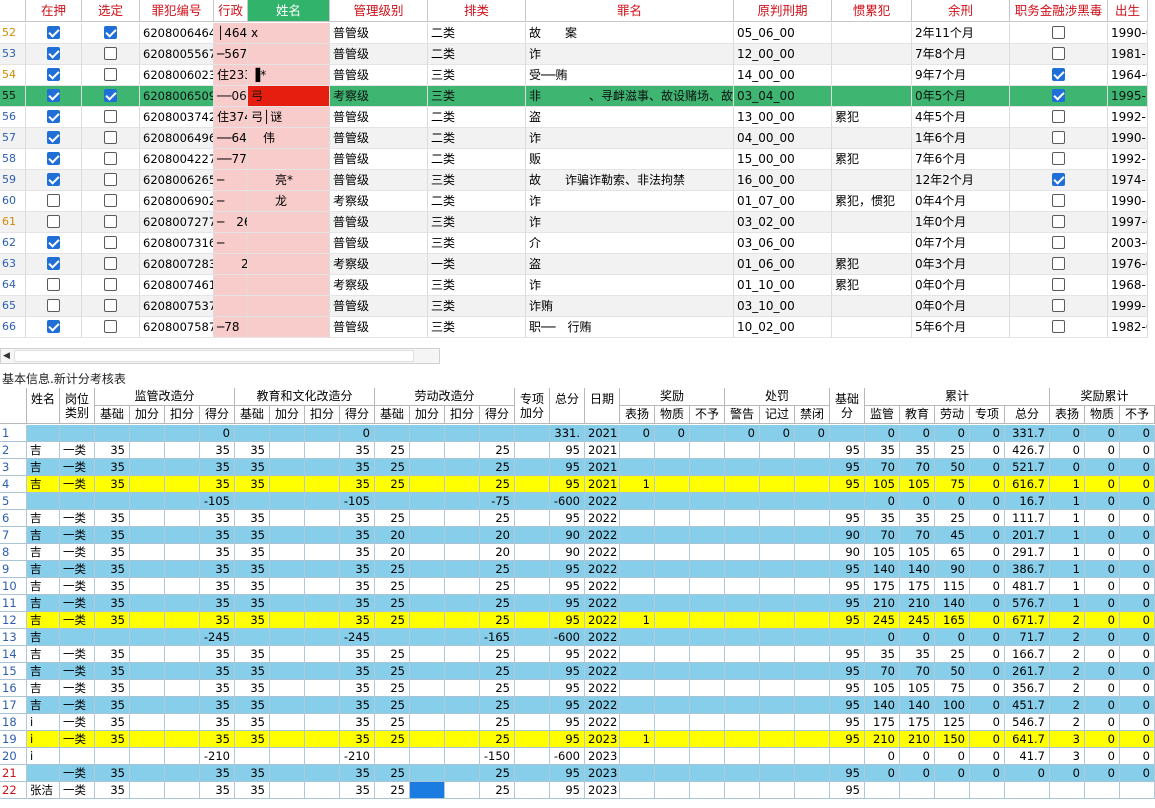 The image size is (1155, 808). Describe the element at coordinates (961, 159) in the screenshot. I see `cell-rest: 7年6个月` at that location.